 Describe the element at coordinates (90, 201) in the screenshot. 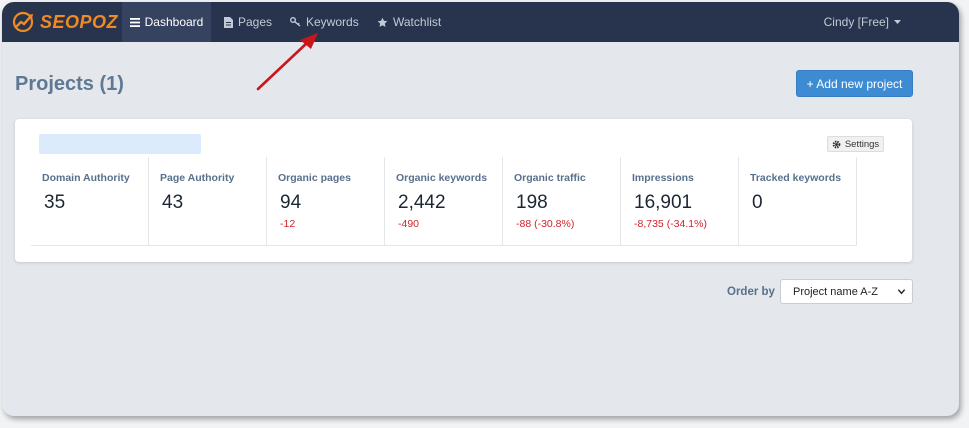

I see `metric-domain-authority: Domain Authority 35` at that location.